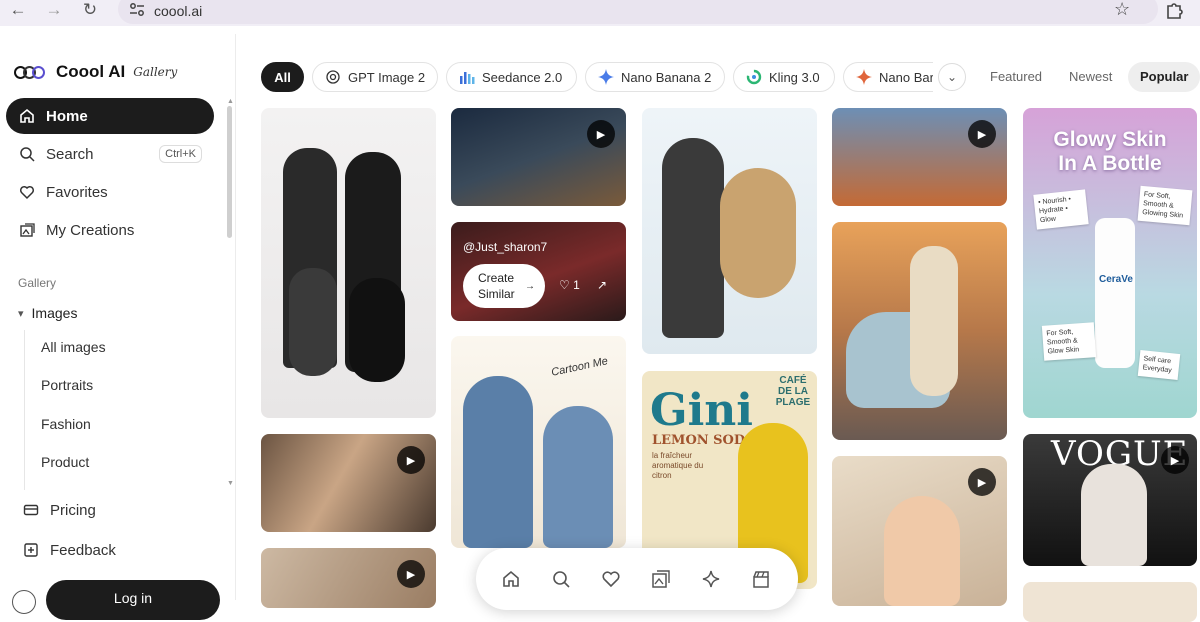  I want to click on dock-home-icon, so click(511, 579).